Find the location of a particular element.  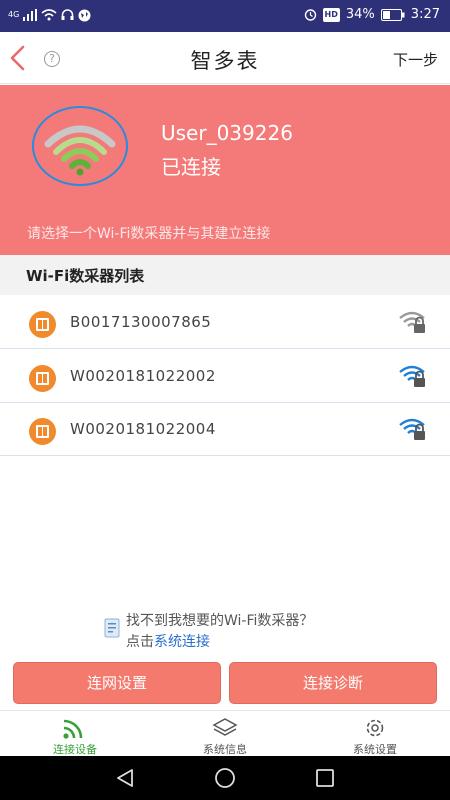

help-question: 找不到我想要的Wi-Fi数采器？ is located at coordinates (220, 621).